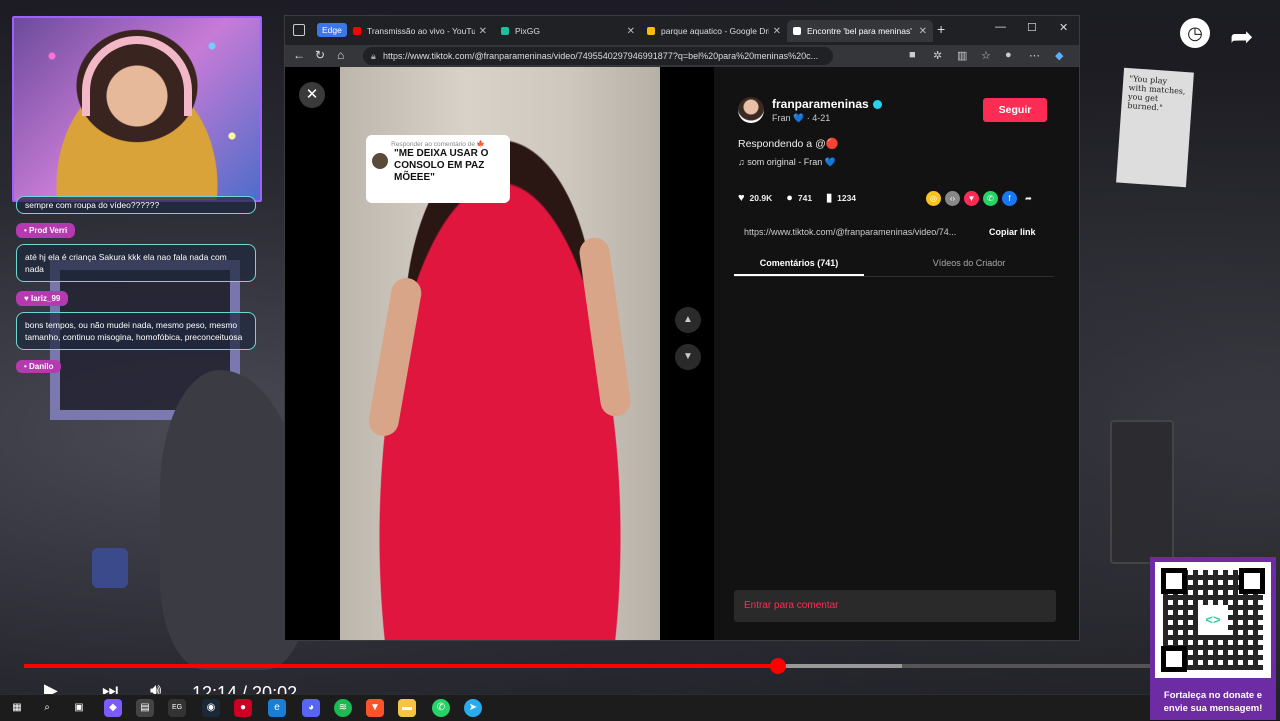 The width and height of the screenshot is (1280, 721). What do you see at coordinates (407, 708) in the screenshot?
I see `files-icon: ▬` at bounding box center [407, 708].